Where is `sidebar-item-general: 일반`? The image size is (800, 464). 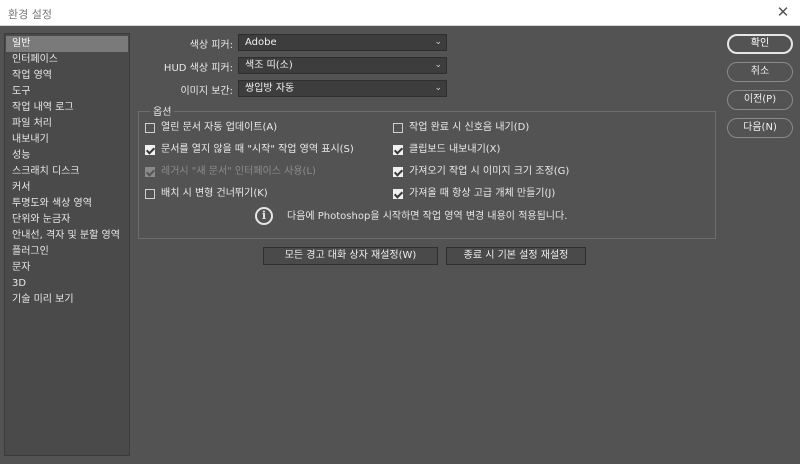 sidebar-item-general: 일반 is located at coordinates (67, 44).